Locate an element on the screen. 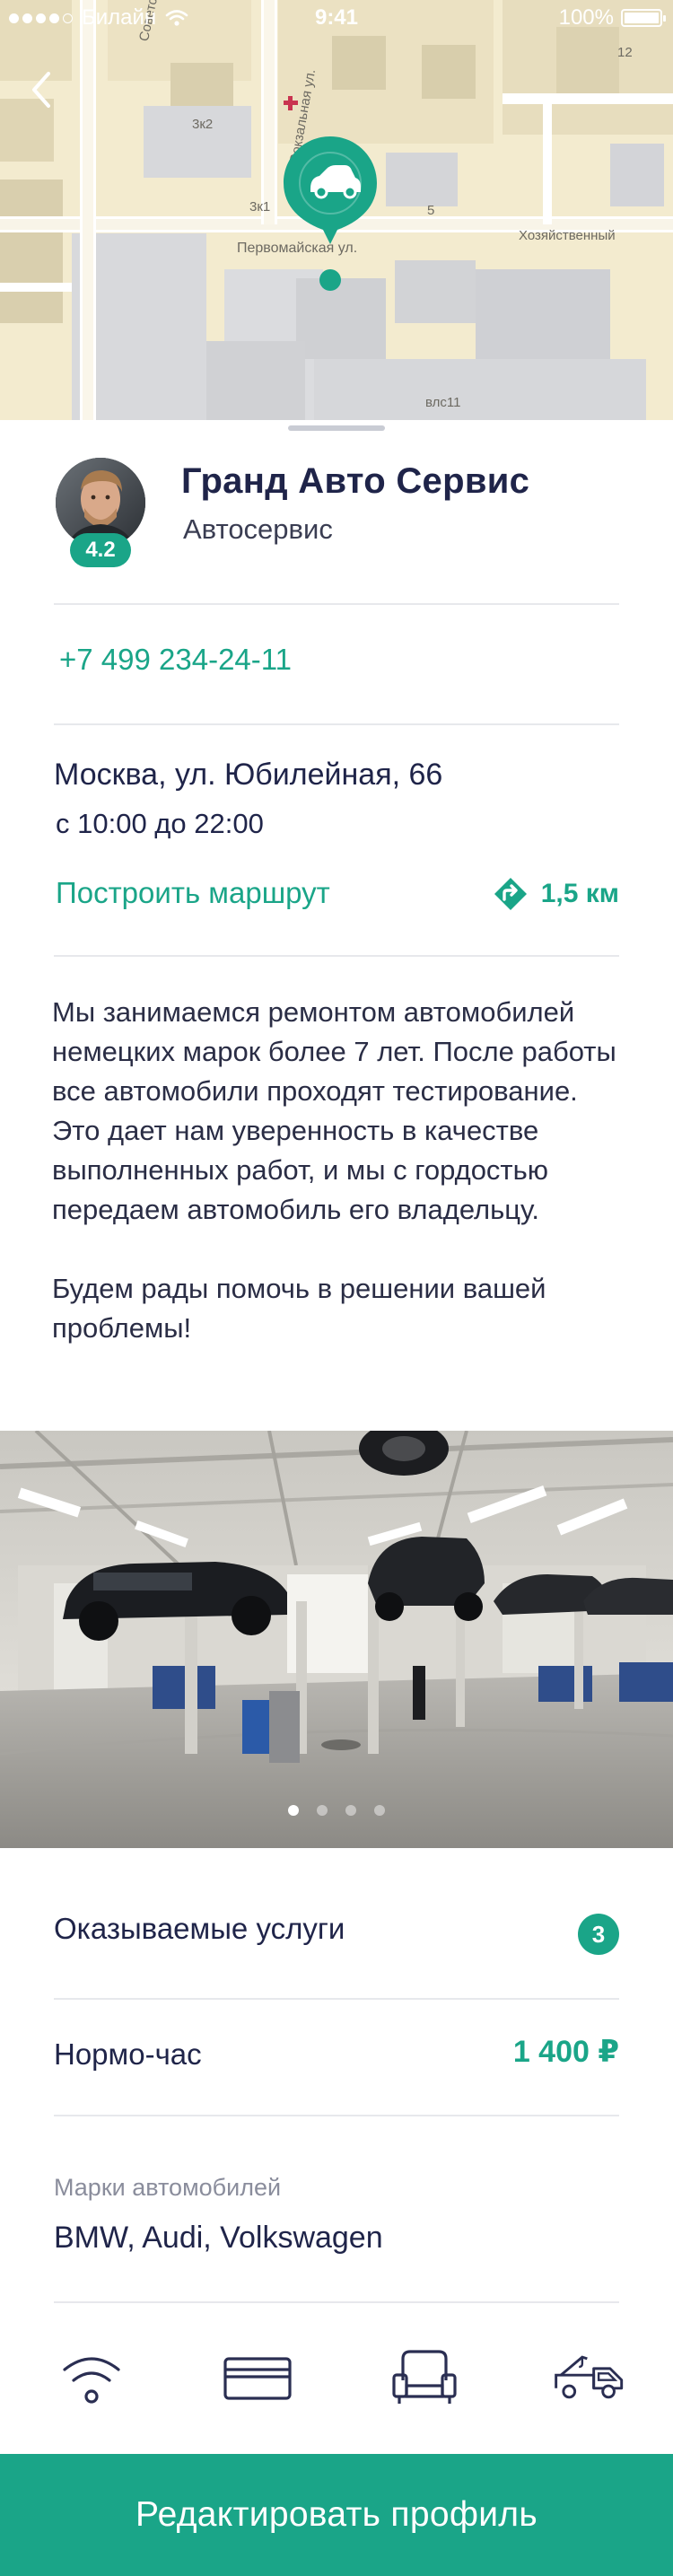  lounge-amenity is located at coordinates (424, 2376).